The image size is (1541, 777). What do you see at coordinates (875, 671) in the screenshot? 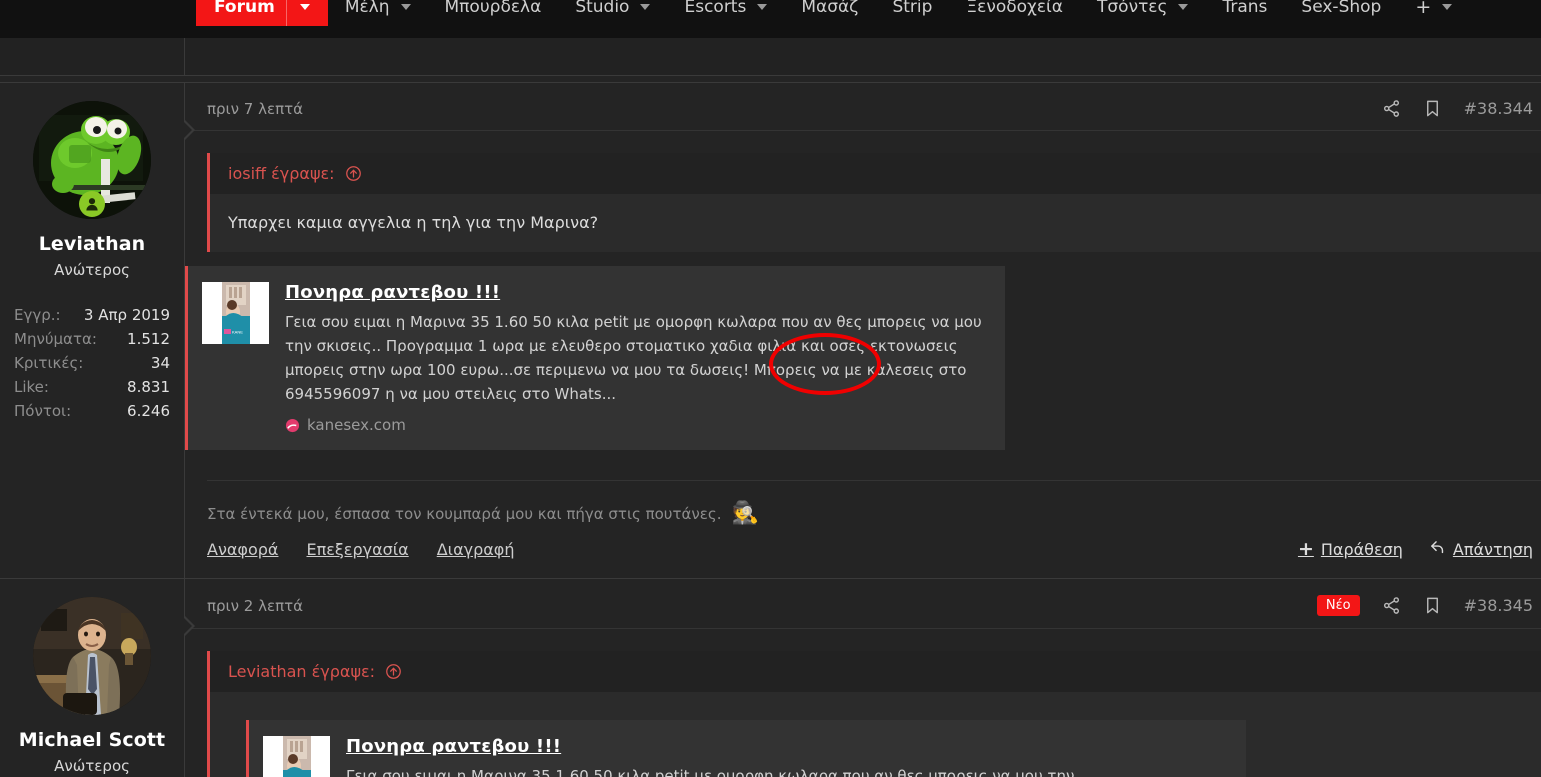
I see `quote-header: Leviathan έγραψε:` at bounding box center [875, 671].